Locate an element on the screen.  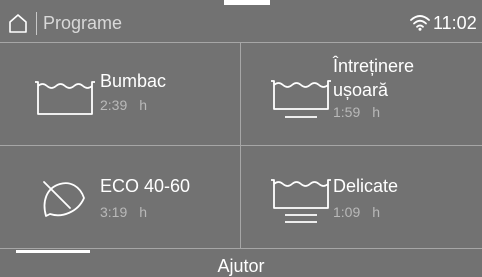
duration-value: 1:09 is located at coordinates (347, 212).